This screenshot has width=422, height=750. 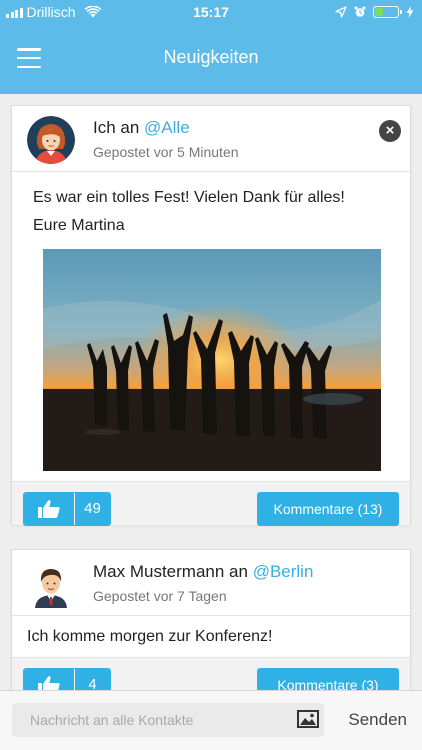 I want to click on post-body: Ich komme morgen zur Konferenz!, so click(x=149, y=637).